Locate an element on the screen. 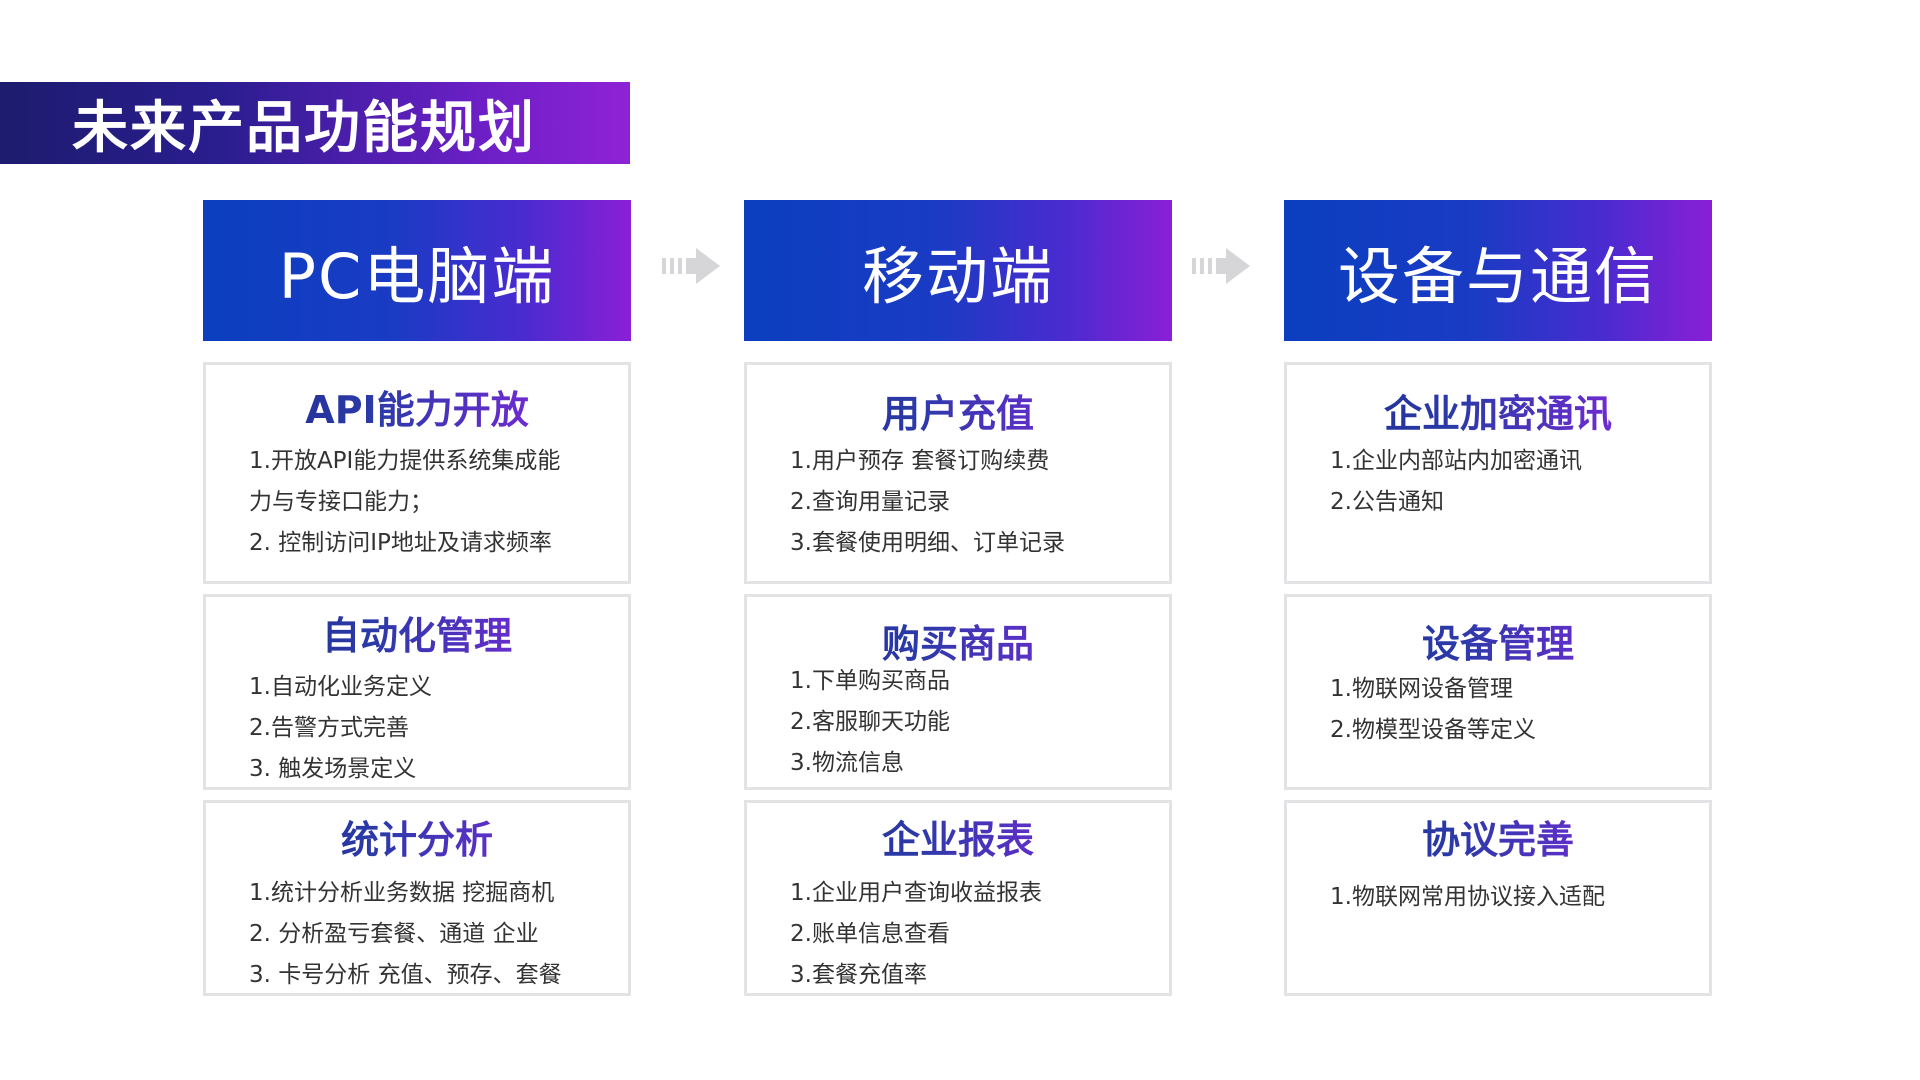 This screenshot has width=1920, height=1080. card-title: 自动化管理 is located at coordinates (417, 632).